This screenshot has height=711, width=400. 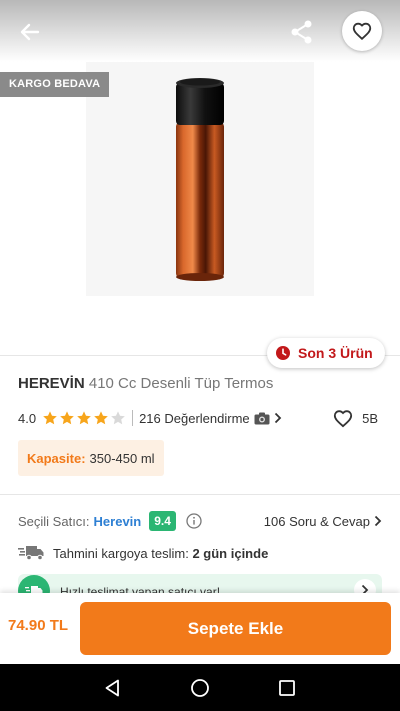 I want to click on rating-divider, so click(x=133, y=418).